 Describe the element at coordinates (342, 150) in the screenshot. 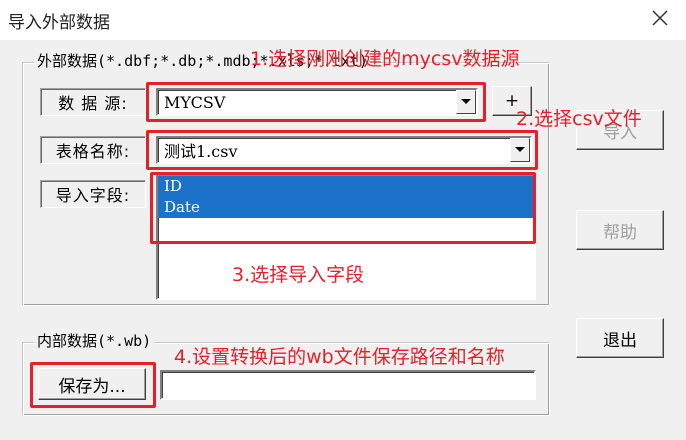

I see `annotation-box-table` at that location.